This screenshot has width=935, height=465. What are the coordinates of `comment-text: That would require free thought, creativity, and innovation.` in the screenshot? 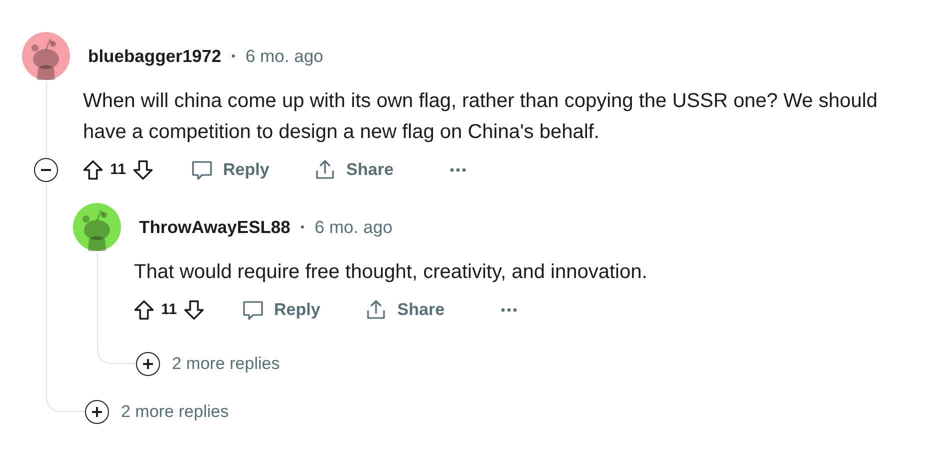 It's located at (391, 272).